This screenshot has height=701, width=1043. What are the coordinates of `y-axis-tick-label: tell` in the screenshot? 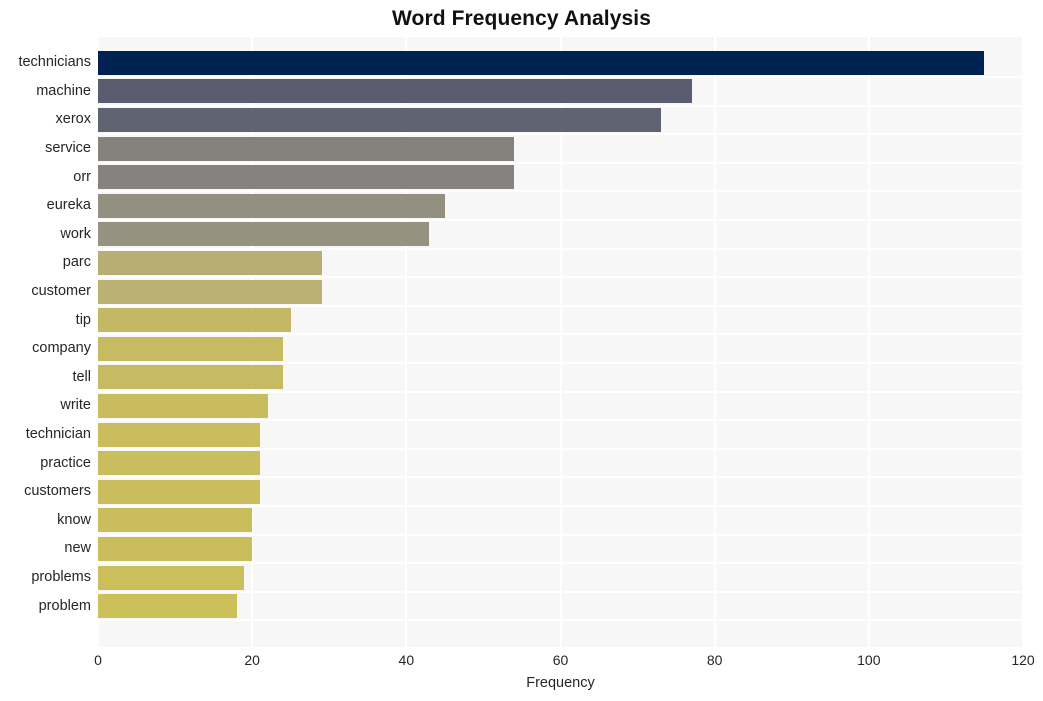 It's located at (81, 376).